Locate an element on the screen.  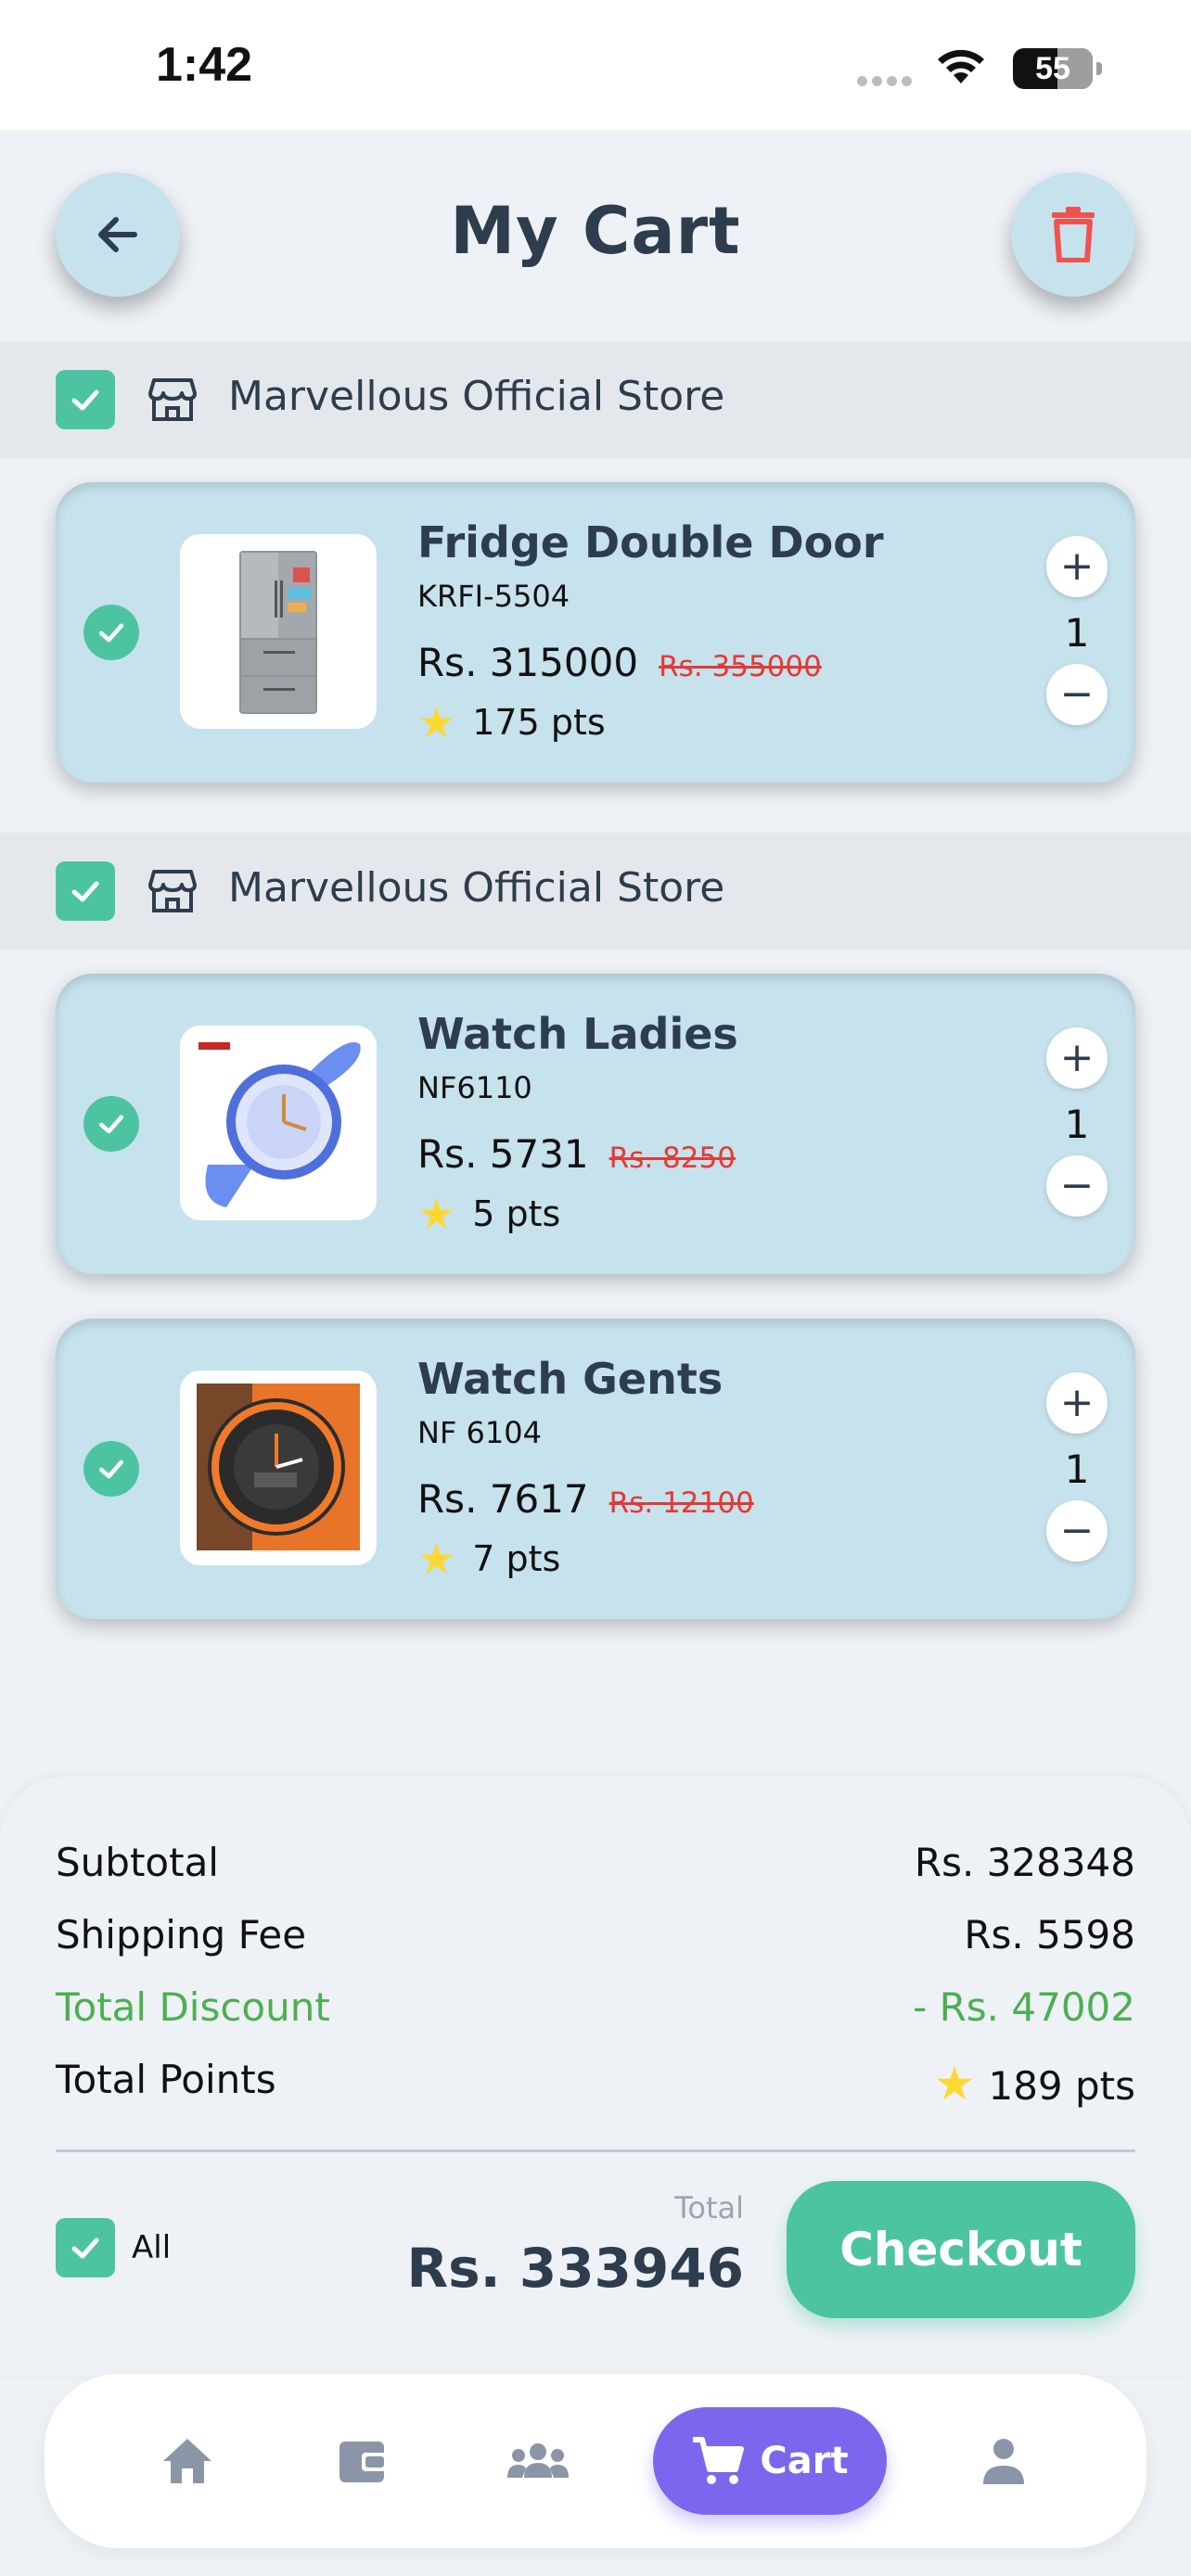
person-icon is located at coordinates (1003, 2461).